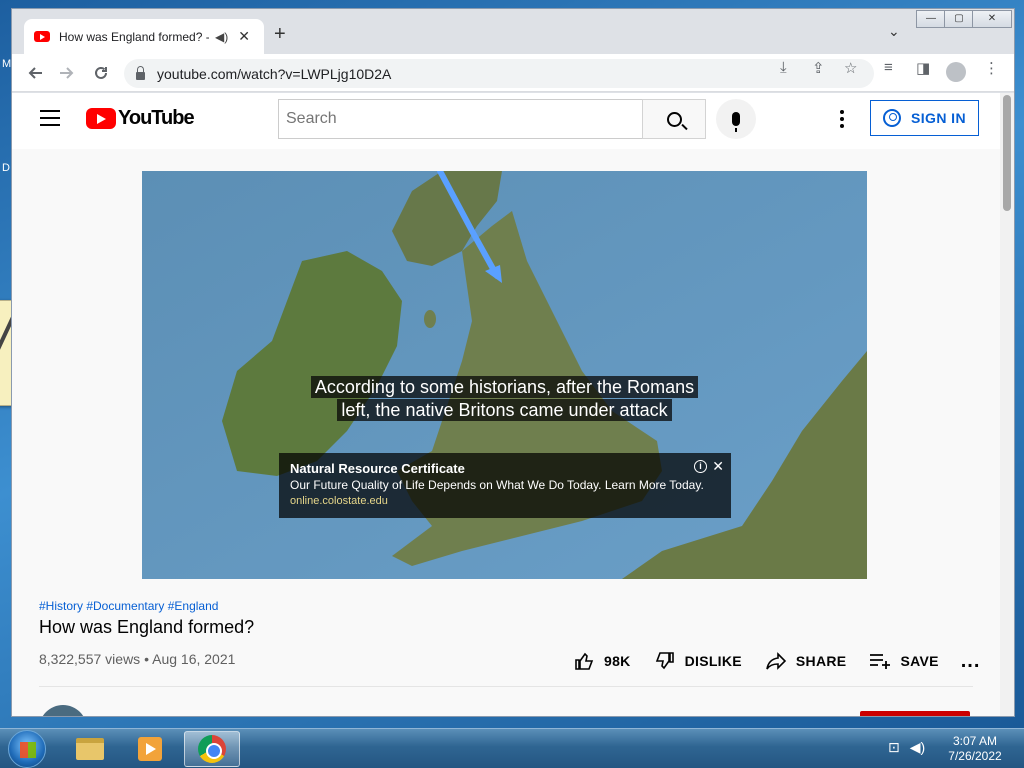 The height and width of the screenshot is (768, 1024). I want to click on browser-tab-active: How was England formed? - ◀) ✕, so click(144, 36).